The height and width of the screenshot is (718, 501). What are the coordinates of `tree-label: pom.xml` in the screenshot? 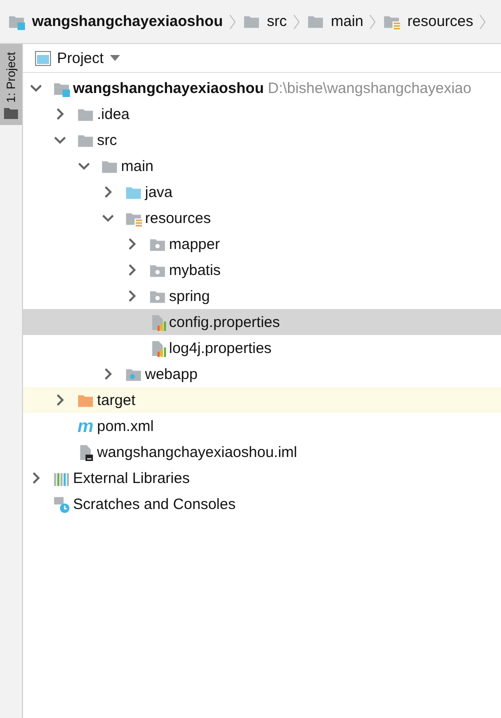 It's located at (126, 426).